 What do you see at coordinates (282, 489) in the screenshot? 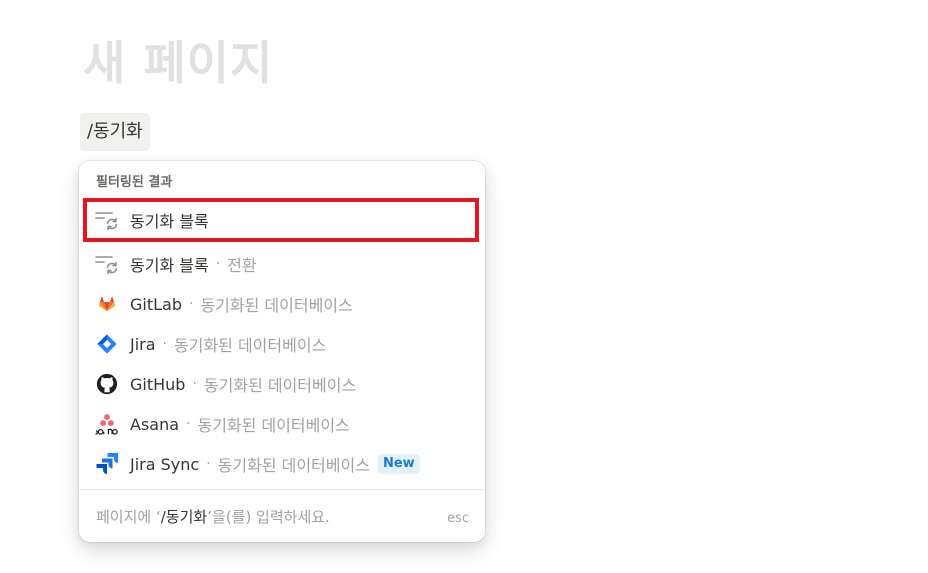
I see `menu-divider` at bounding box center [282, 489].